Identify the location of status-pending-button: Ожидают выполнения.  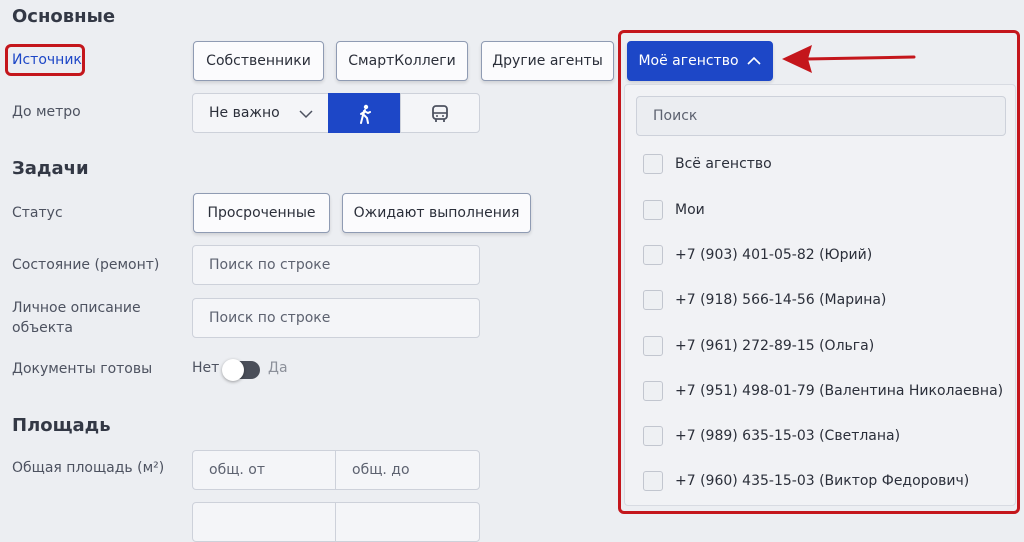
(436, 213).